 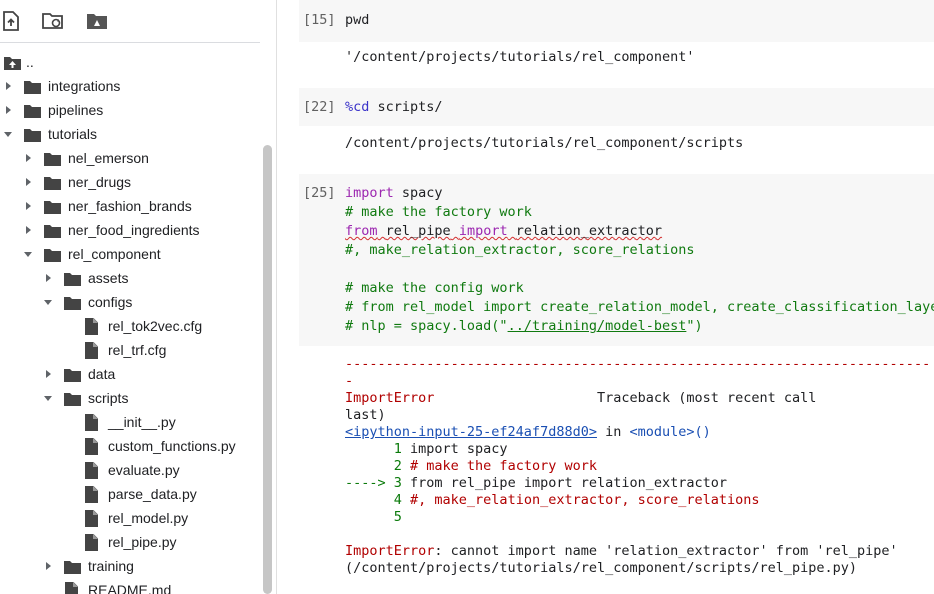 I want to click on refresh-folder-icon, so click(x=53, y=21).